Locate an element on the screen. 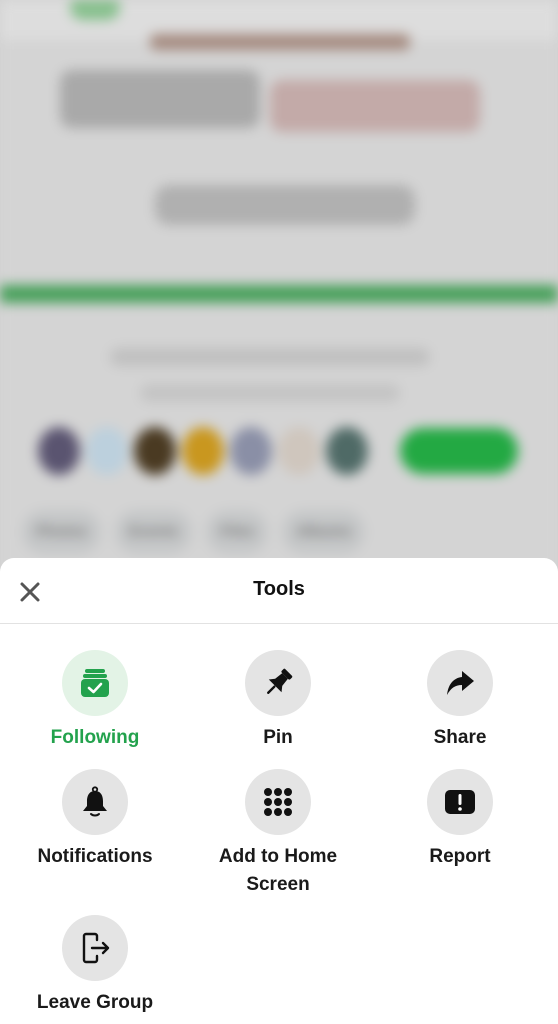  grid-dots-icon is located at coordinates (278, 802).